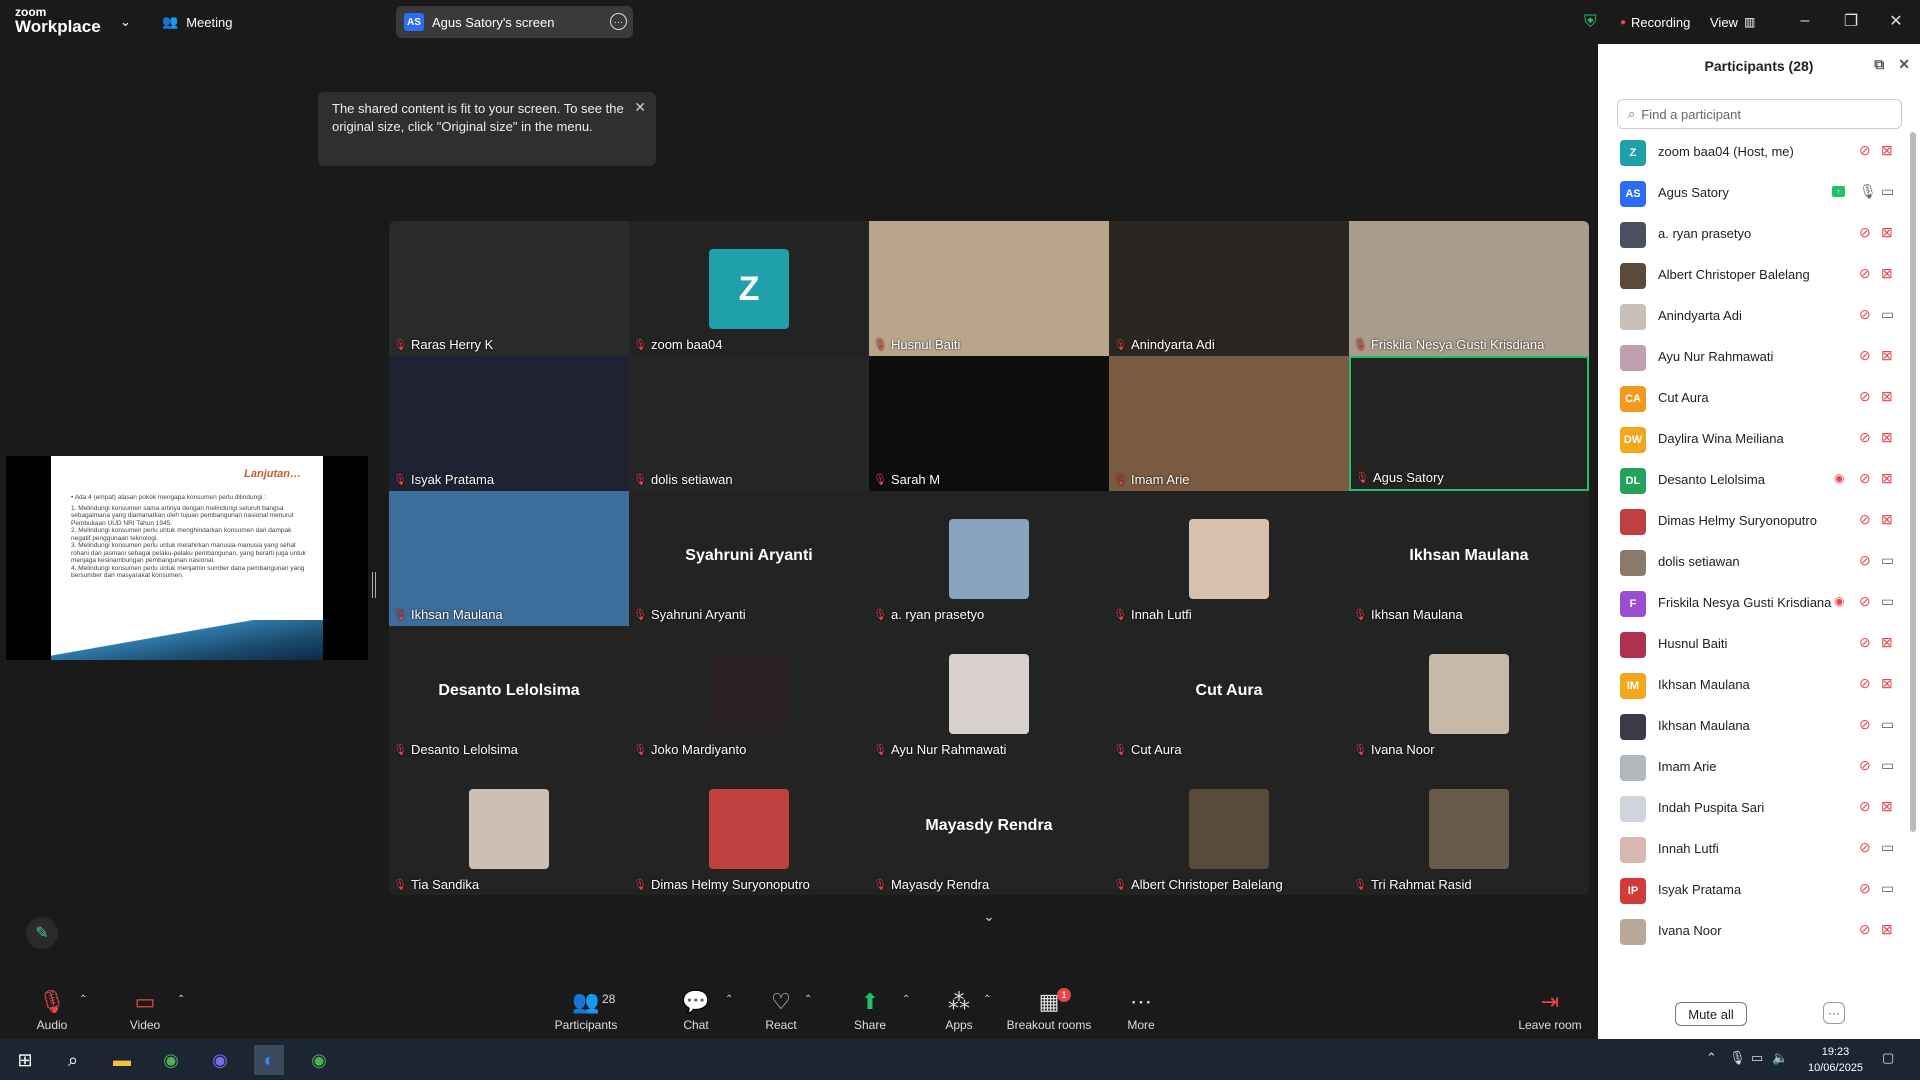 The image size is (1920, 1080). What do you see at coordinates (1753, 685) in the screenshot?
I see `participant-row: IM Ikhsan Maulana ⊘ ⊠` at bounding box center [1753, 685].